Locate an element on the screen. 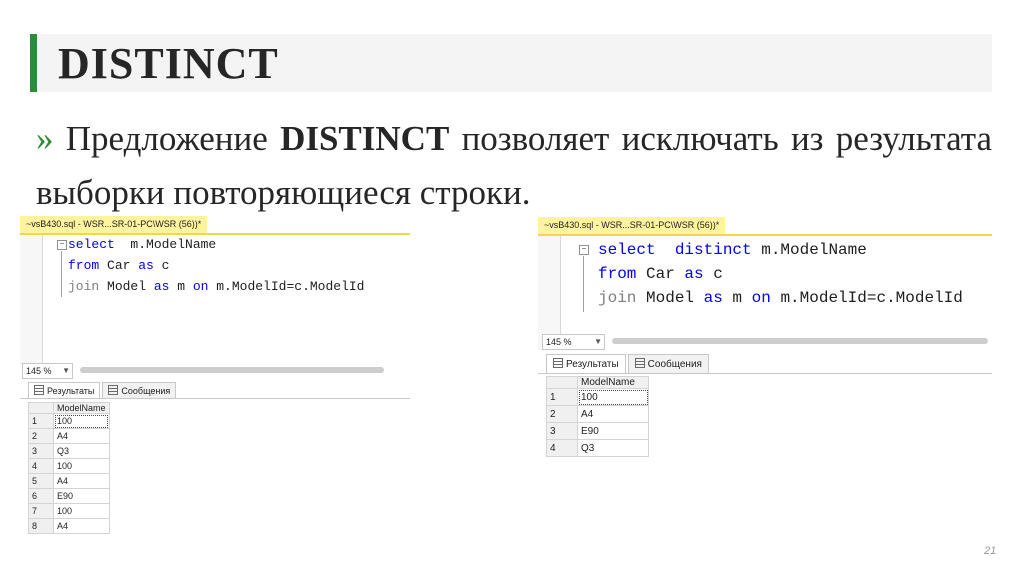  table-row: 8 A4 is located at coordinates (69, 526).